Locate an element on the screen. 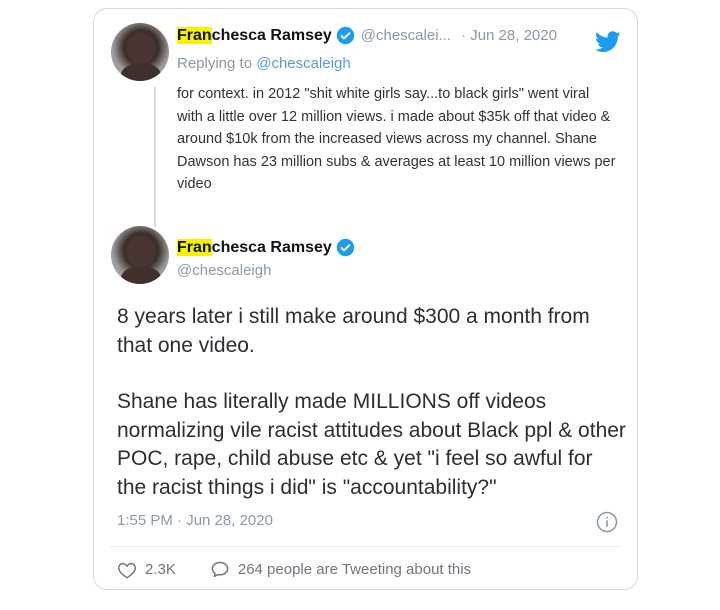 The image size is (720, 610). replying-to: Replying to @chescaleigh is located at coordinates (264, 63).